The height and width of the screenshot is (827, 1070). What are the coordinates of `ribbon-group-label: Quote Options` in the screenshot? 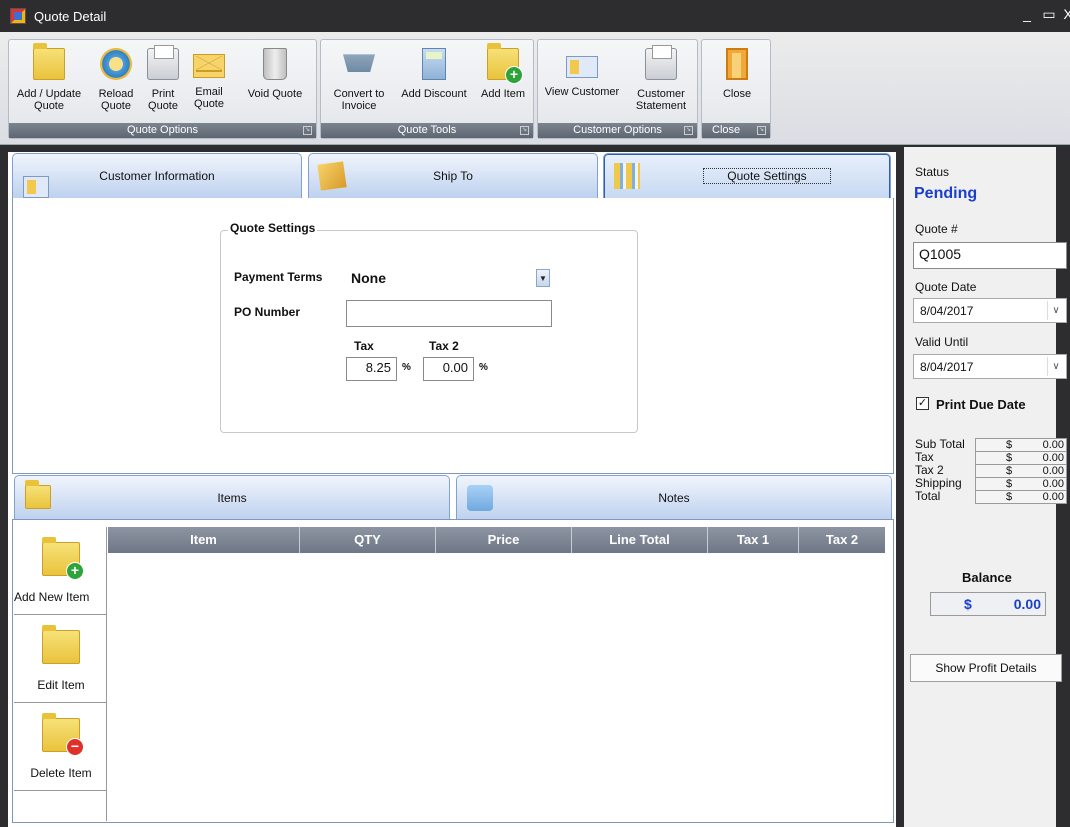 It's located at (162, 130).